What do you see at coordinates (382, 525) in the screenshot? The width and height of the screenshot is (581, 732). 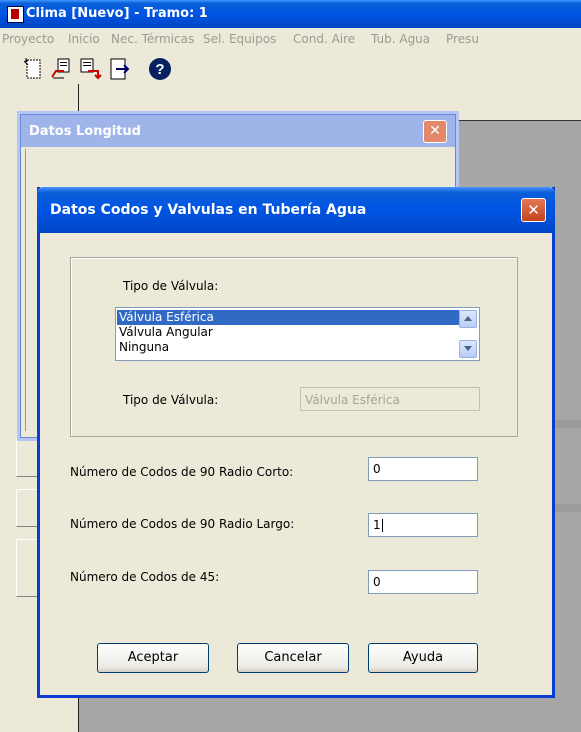 I see `text-caret` at bounding box center [382, 525].